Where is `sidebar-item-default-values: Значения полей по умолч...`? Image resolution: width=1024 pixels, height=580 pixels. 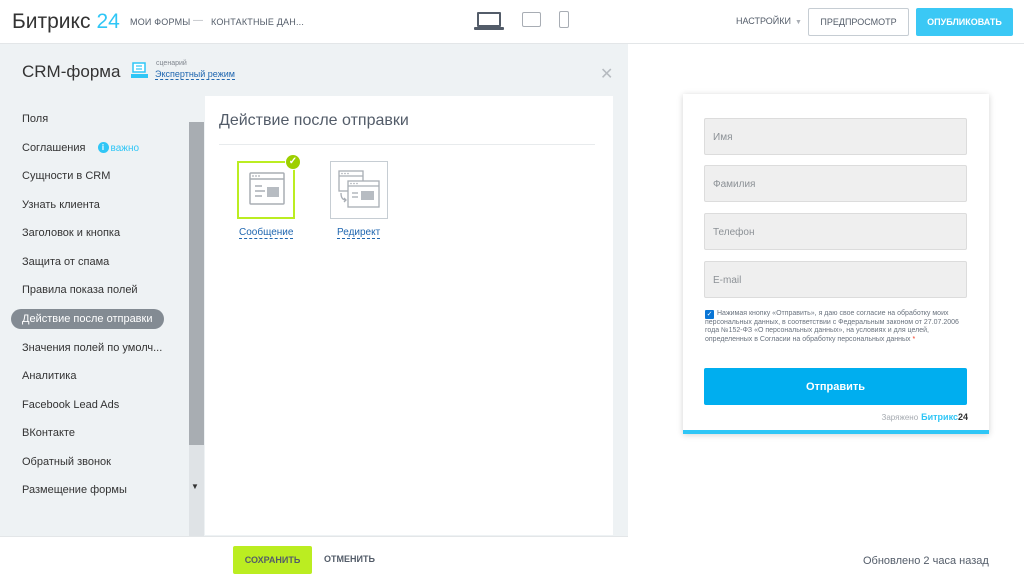
sidebar-item-default-values: Значения полей по умолч... is located at coordinates (92, 348).